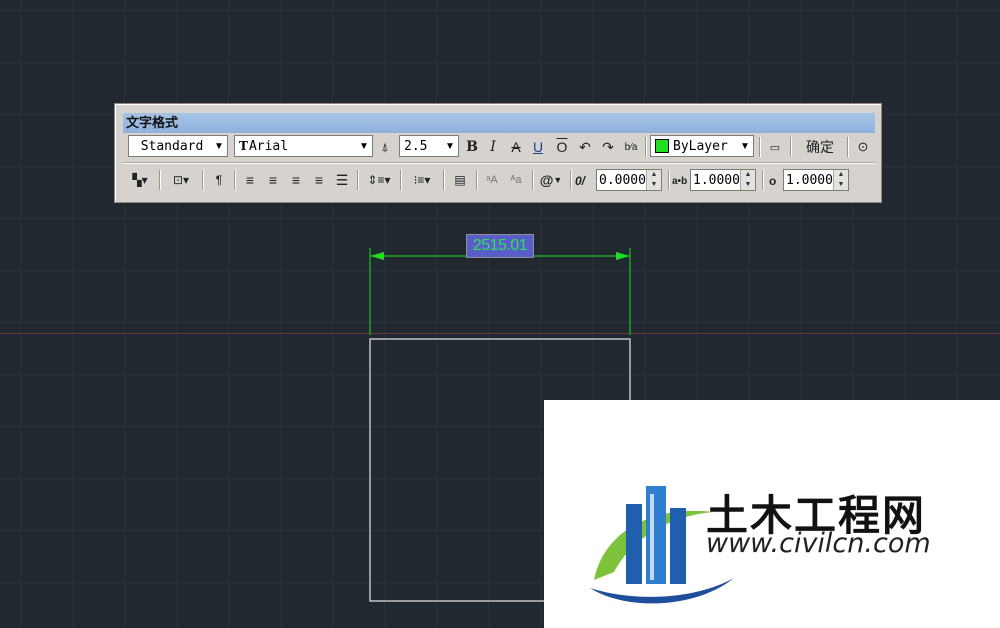  Describe the element at coordinates (716, 180) in the screenshot. I see `tracking-value: 1.0000` at that location.